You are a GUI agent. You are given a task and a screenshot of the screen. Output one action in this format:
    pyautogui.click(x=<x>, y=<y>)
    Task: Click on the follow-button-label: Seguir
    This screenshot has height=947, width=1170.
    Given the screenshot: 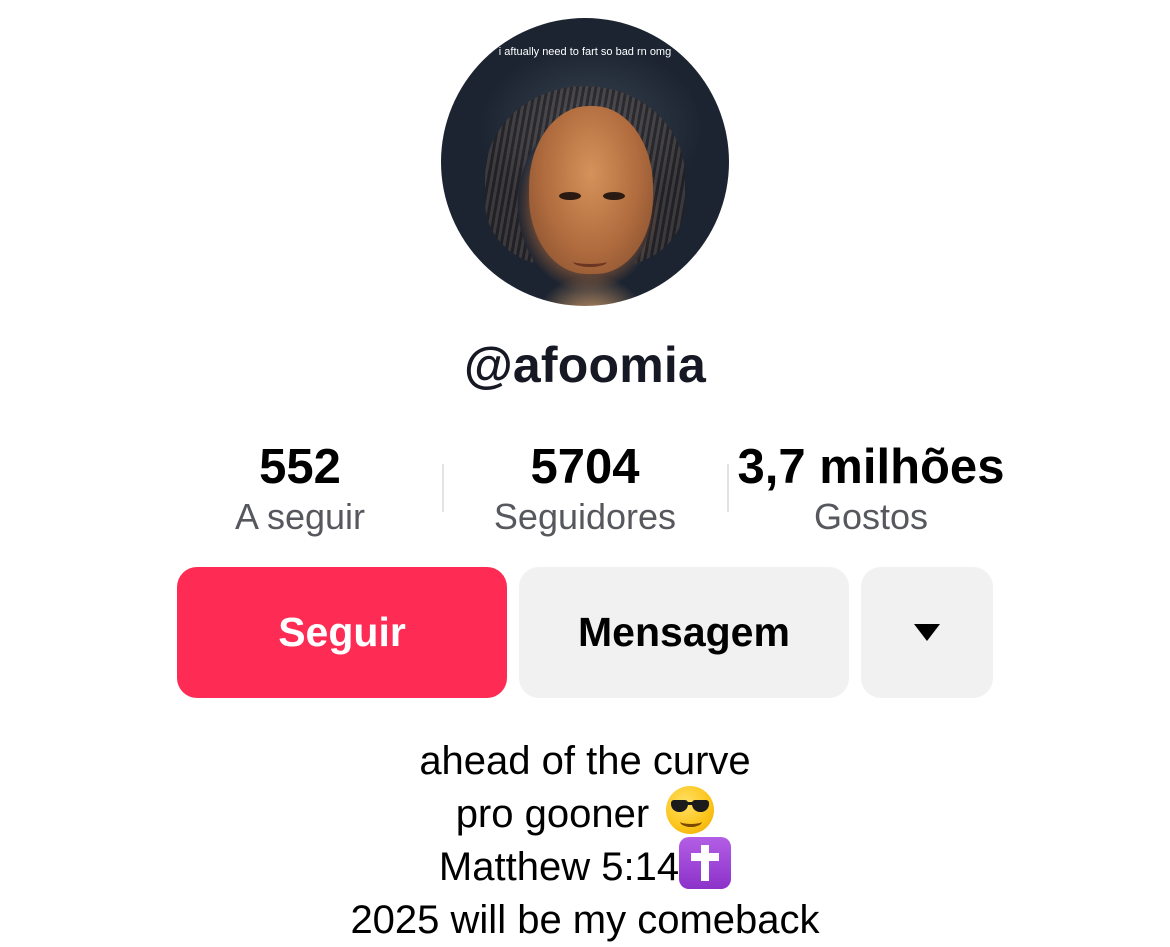 What is the action you would take?
    pyautogui.click(x=342, y=632)
    